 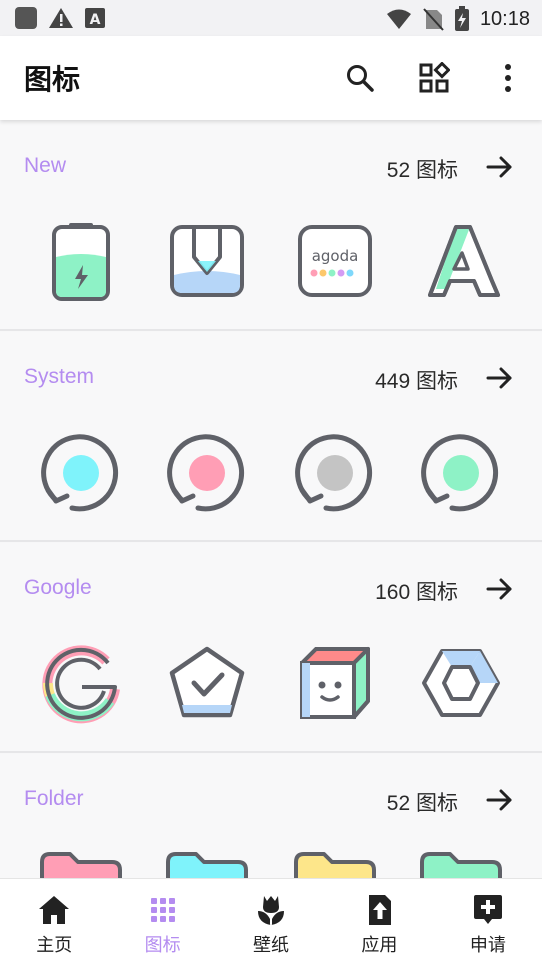 I want to click on status-bar: A 10:18, so click(x=271, y=18).